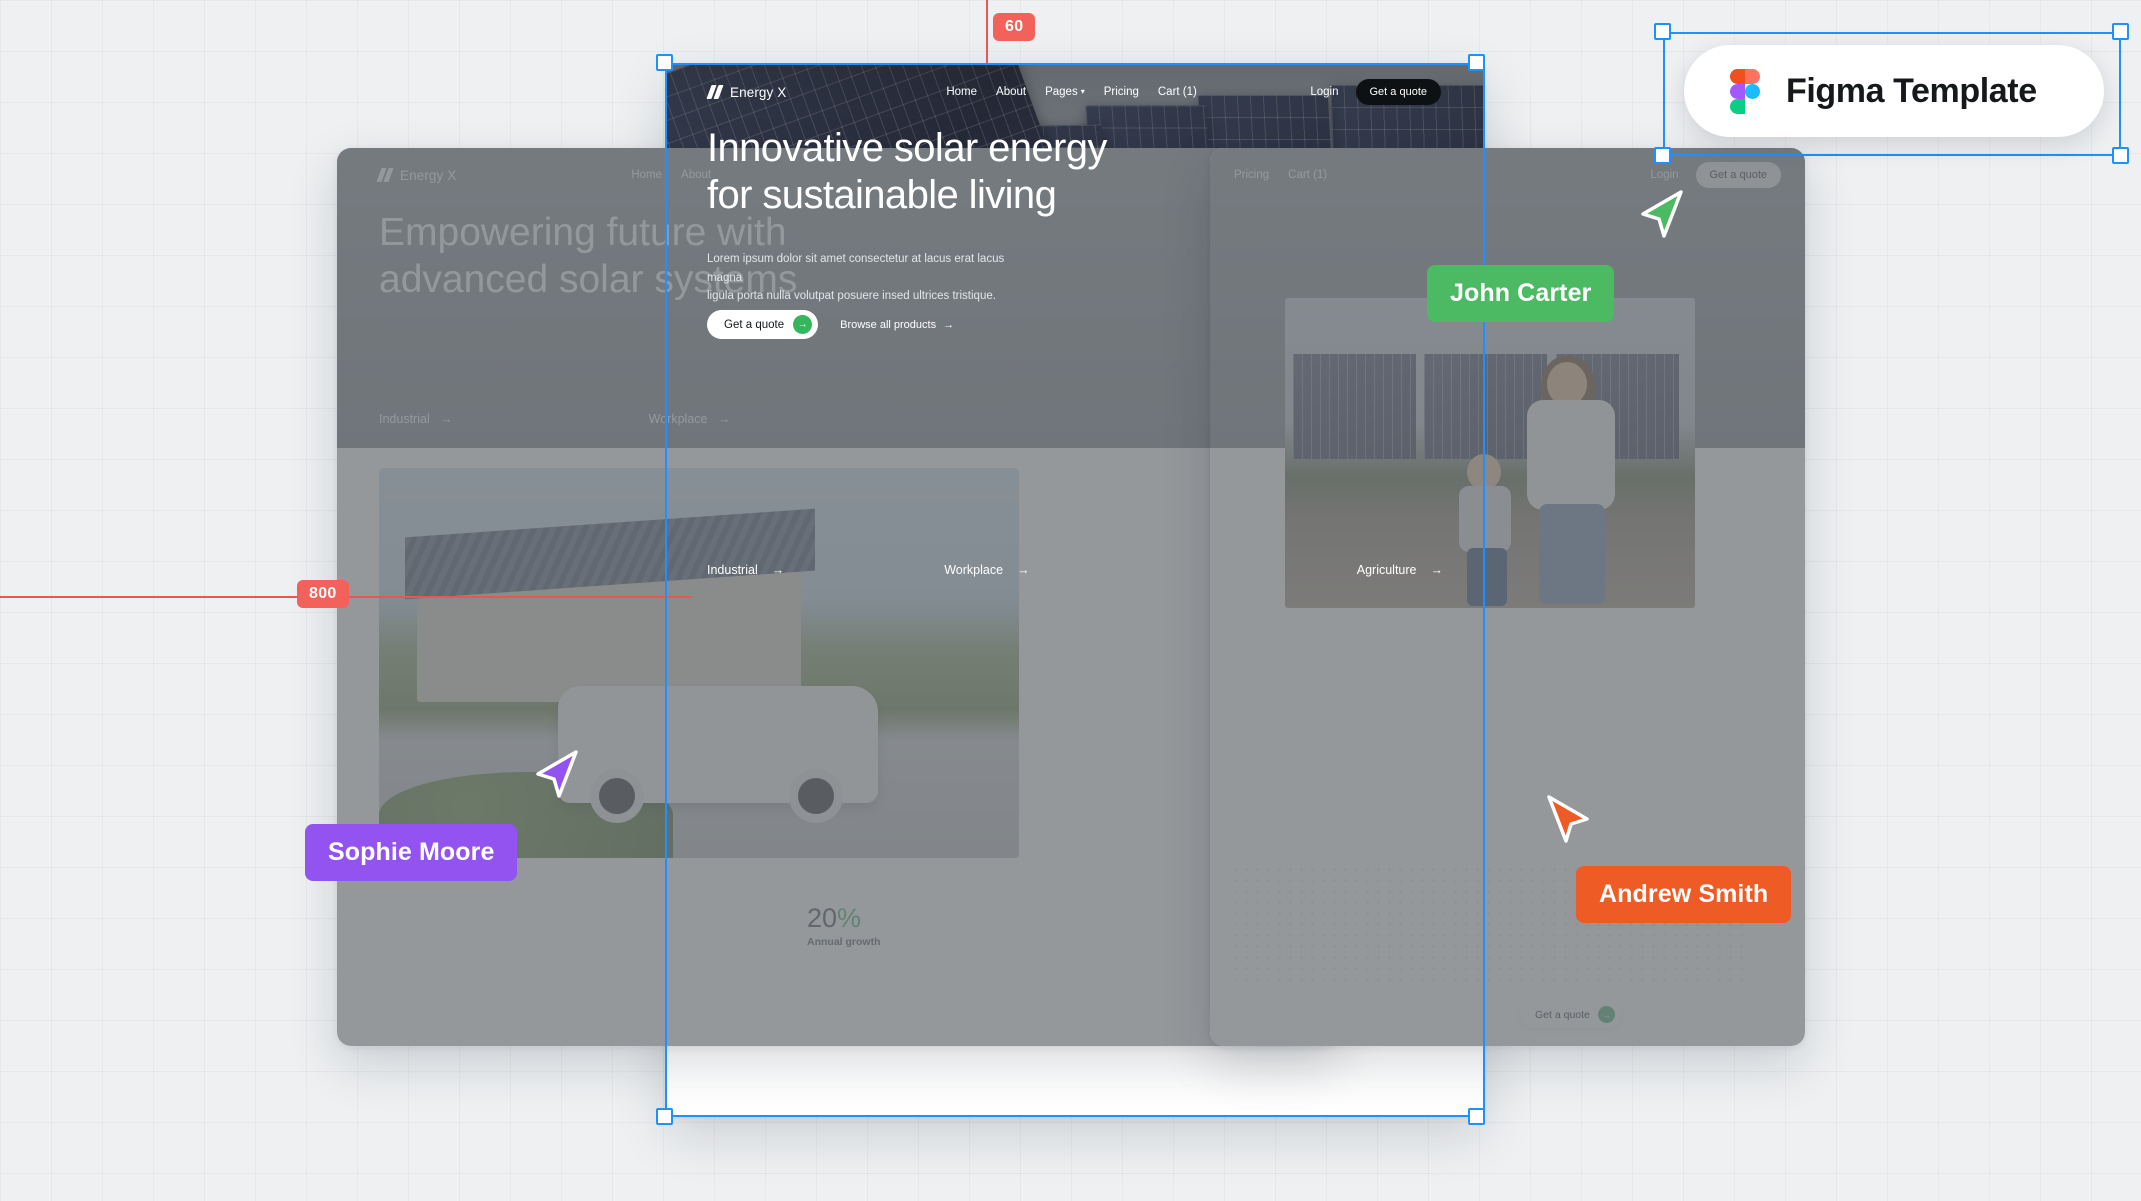  What do you see at coordinates (1521, 293) in the screenshot?
I see `name-badge-john-carter: John Carter` at bounding box center [1521, 293].